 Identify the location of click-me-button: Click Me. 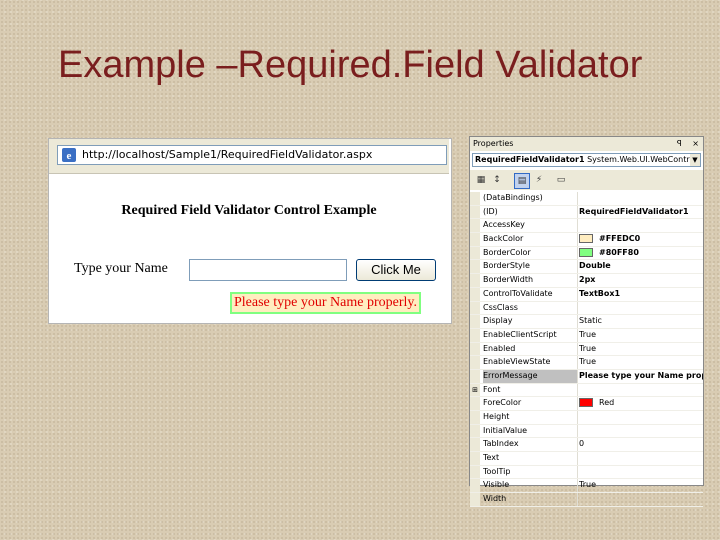
(396, 270).